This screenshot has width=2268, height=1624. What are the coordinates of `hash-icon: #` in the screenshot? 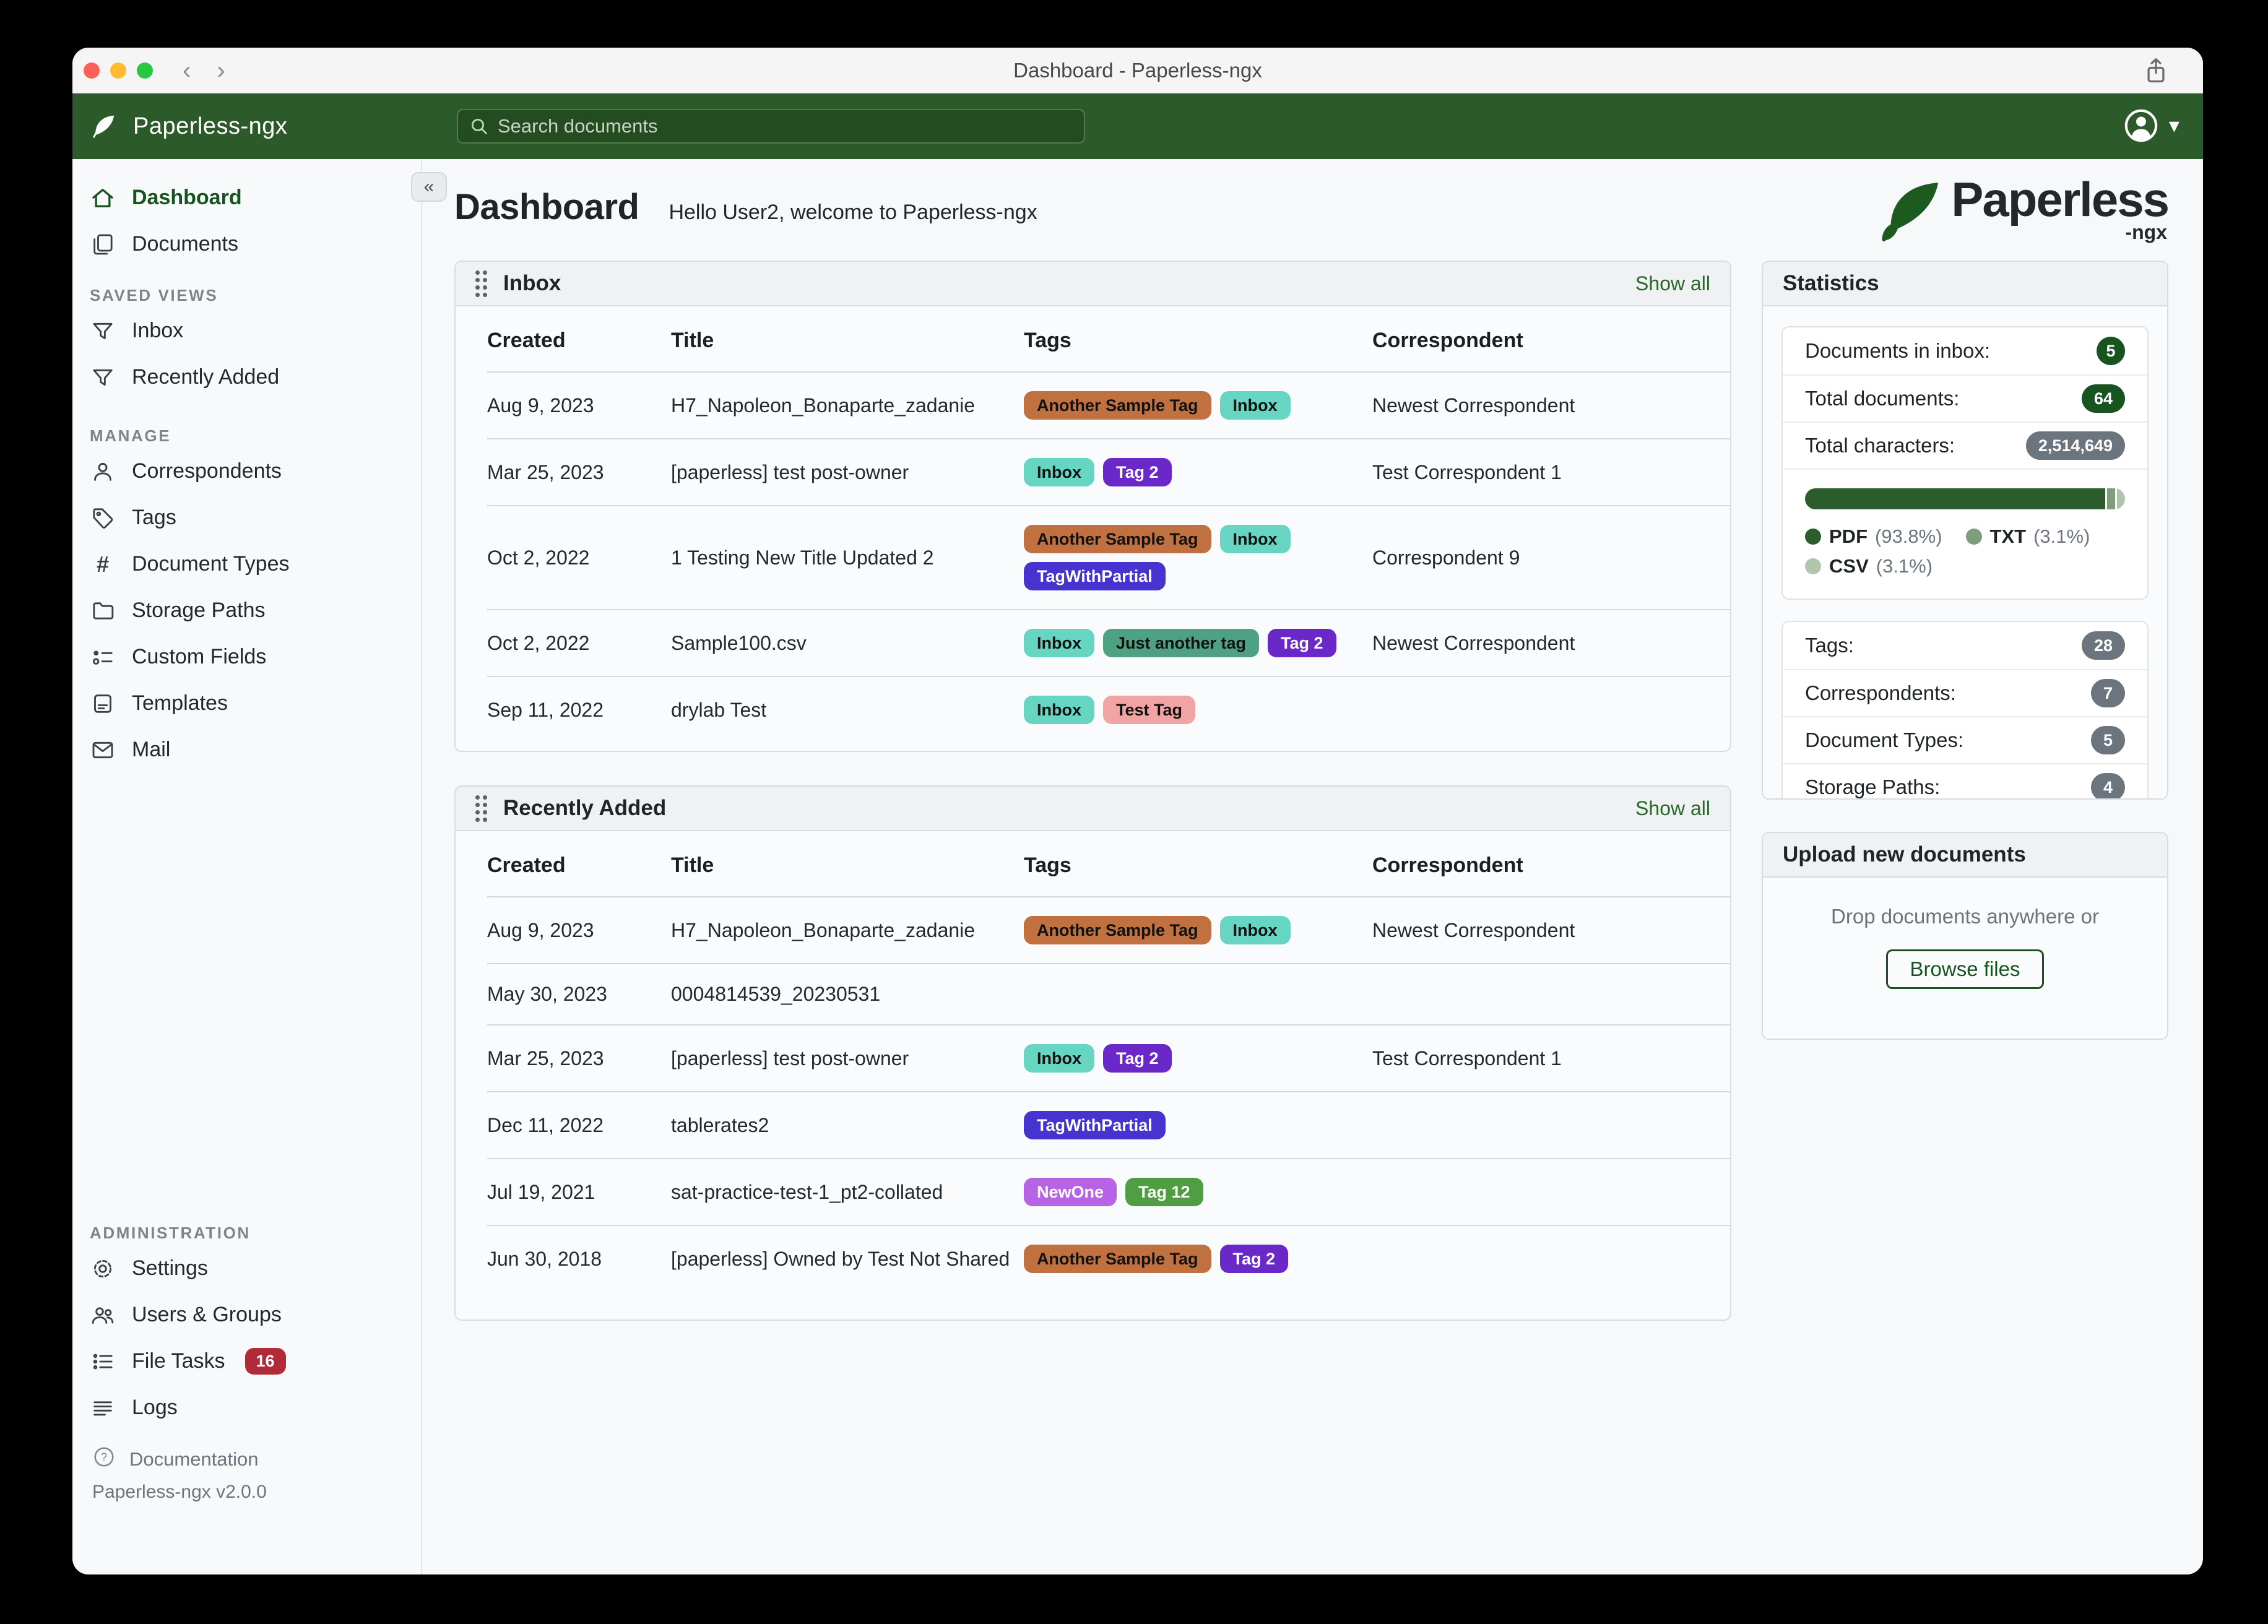 It's located at (103, 564).